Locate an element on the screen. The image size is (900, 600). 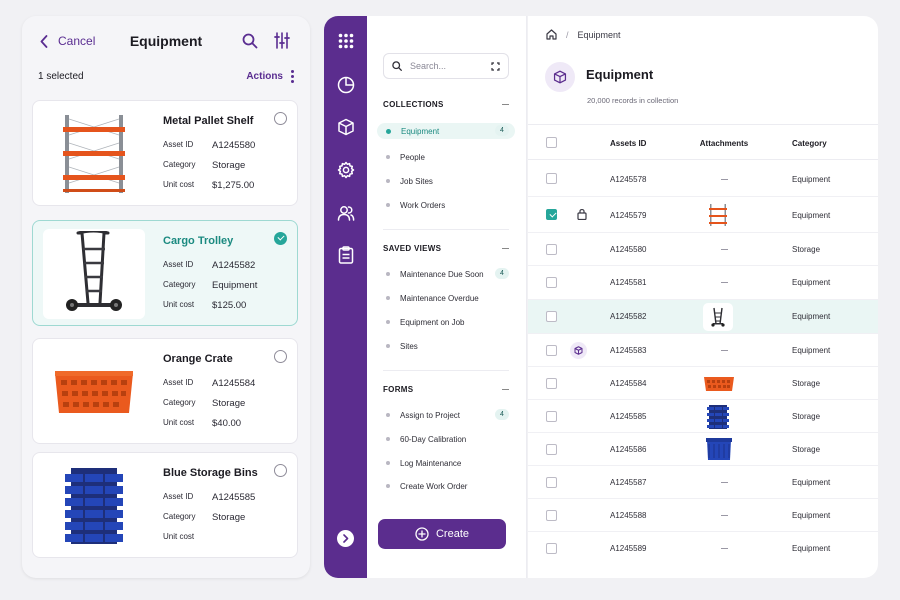
nav-item-log-maintenance: Log Maintenance is located at coordinates (446, 463).